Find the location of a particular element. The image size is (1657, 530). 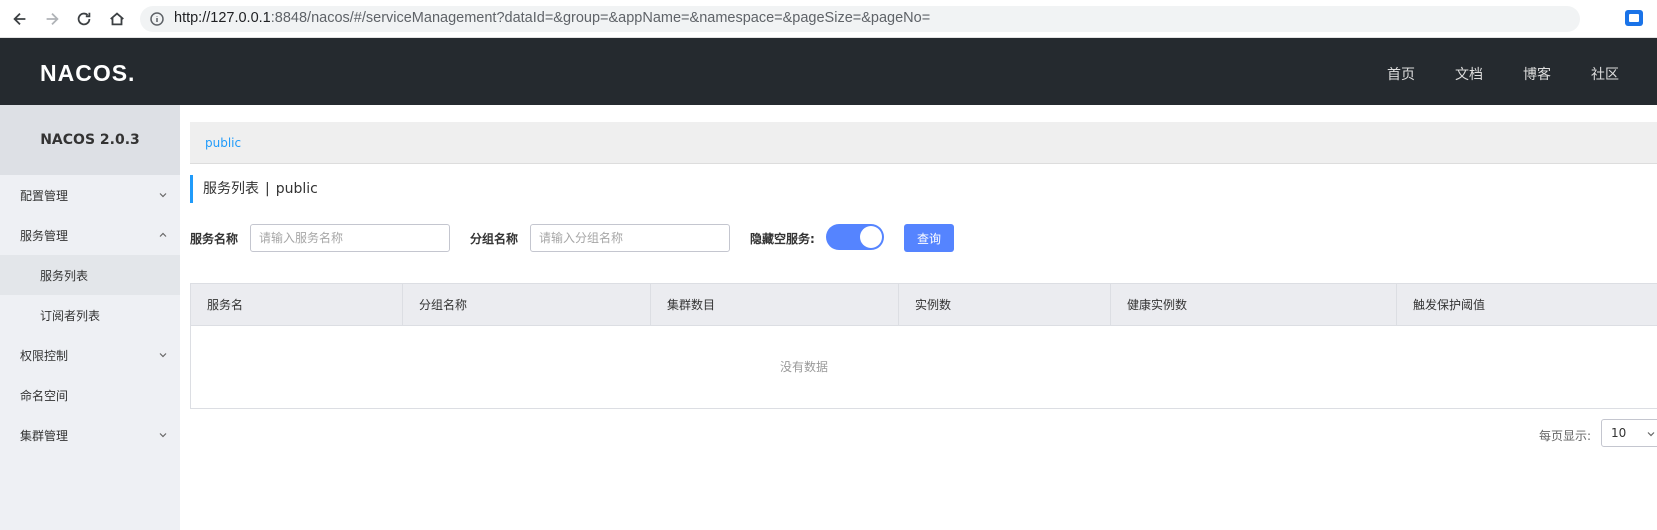

column-cluster-count: 集群数目 is located at coordinates (775, 305).